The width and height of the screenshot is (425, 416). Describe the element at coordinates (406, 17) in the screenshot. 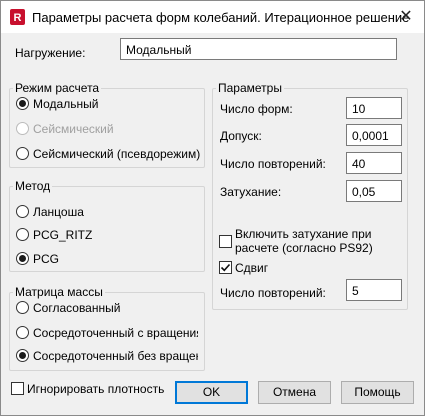

I see `close-icon: ✕` at that location.